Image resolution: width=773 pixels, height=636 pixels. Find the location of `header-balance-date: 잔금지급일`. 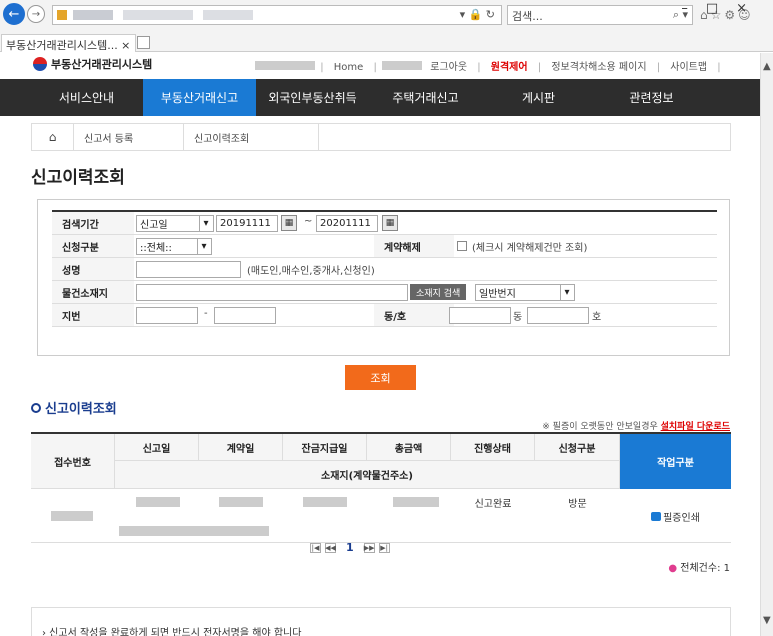

header-balance-date: 잔금지급일 is located at coordinates (325, 447).